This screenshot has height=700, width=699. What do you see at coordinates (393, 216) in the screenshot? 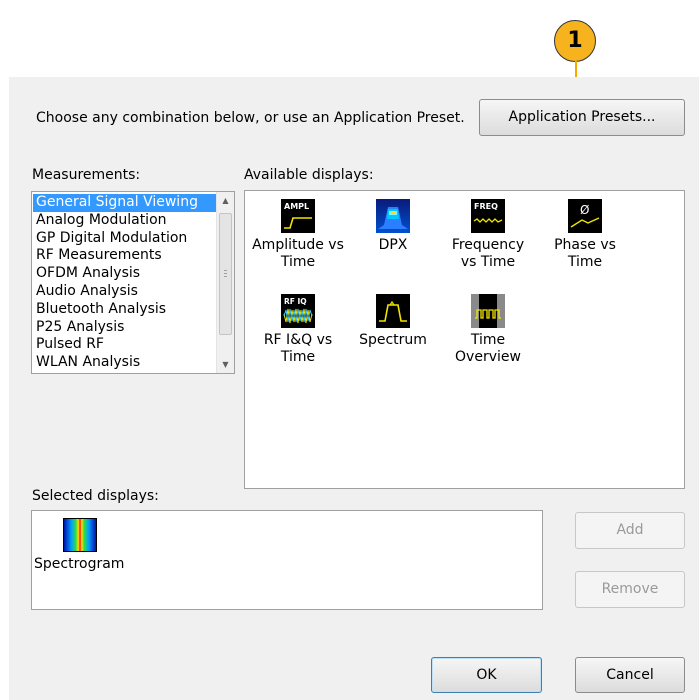
I see `dpx-icon` at bounding box center [393, 216].